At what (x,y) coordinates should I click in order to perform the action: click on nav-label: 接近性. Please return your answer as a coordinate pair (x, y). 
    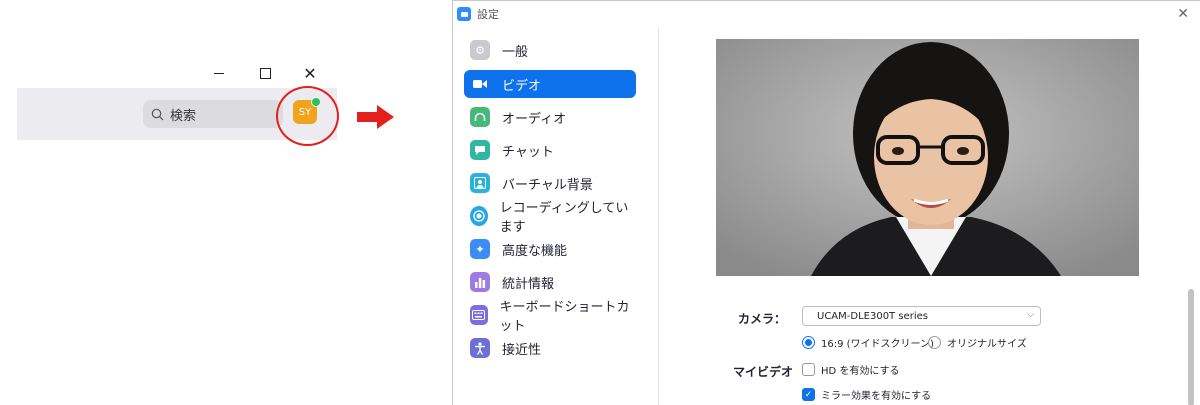
    Looking at the image, I should click on (522, 350).